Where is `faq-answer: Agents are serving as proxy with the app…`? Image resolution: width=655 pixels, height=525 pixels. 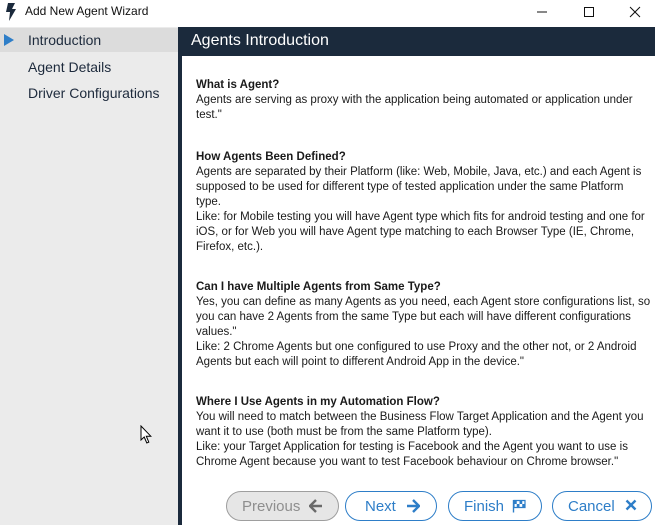 faq-answer: Agents are serving as proxy with the app… is located at coordinates (414, 107).